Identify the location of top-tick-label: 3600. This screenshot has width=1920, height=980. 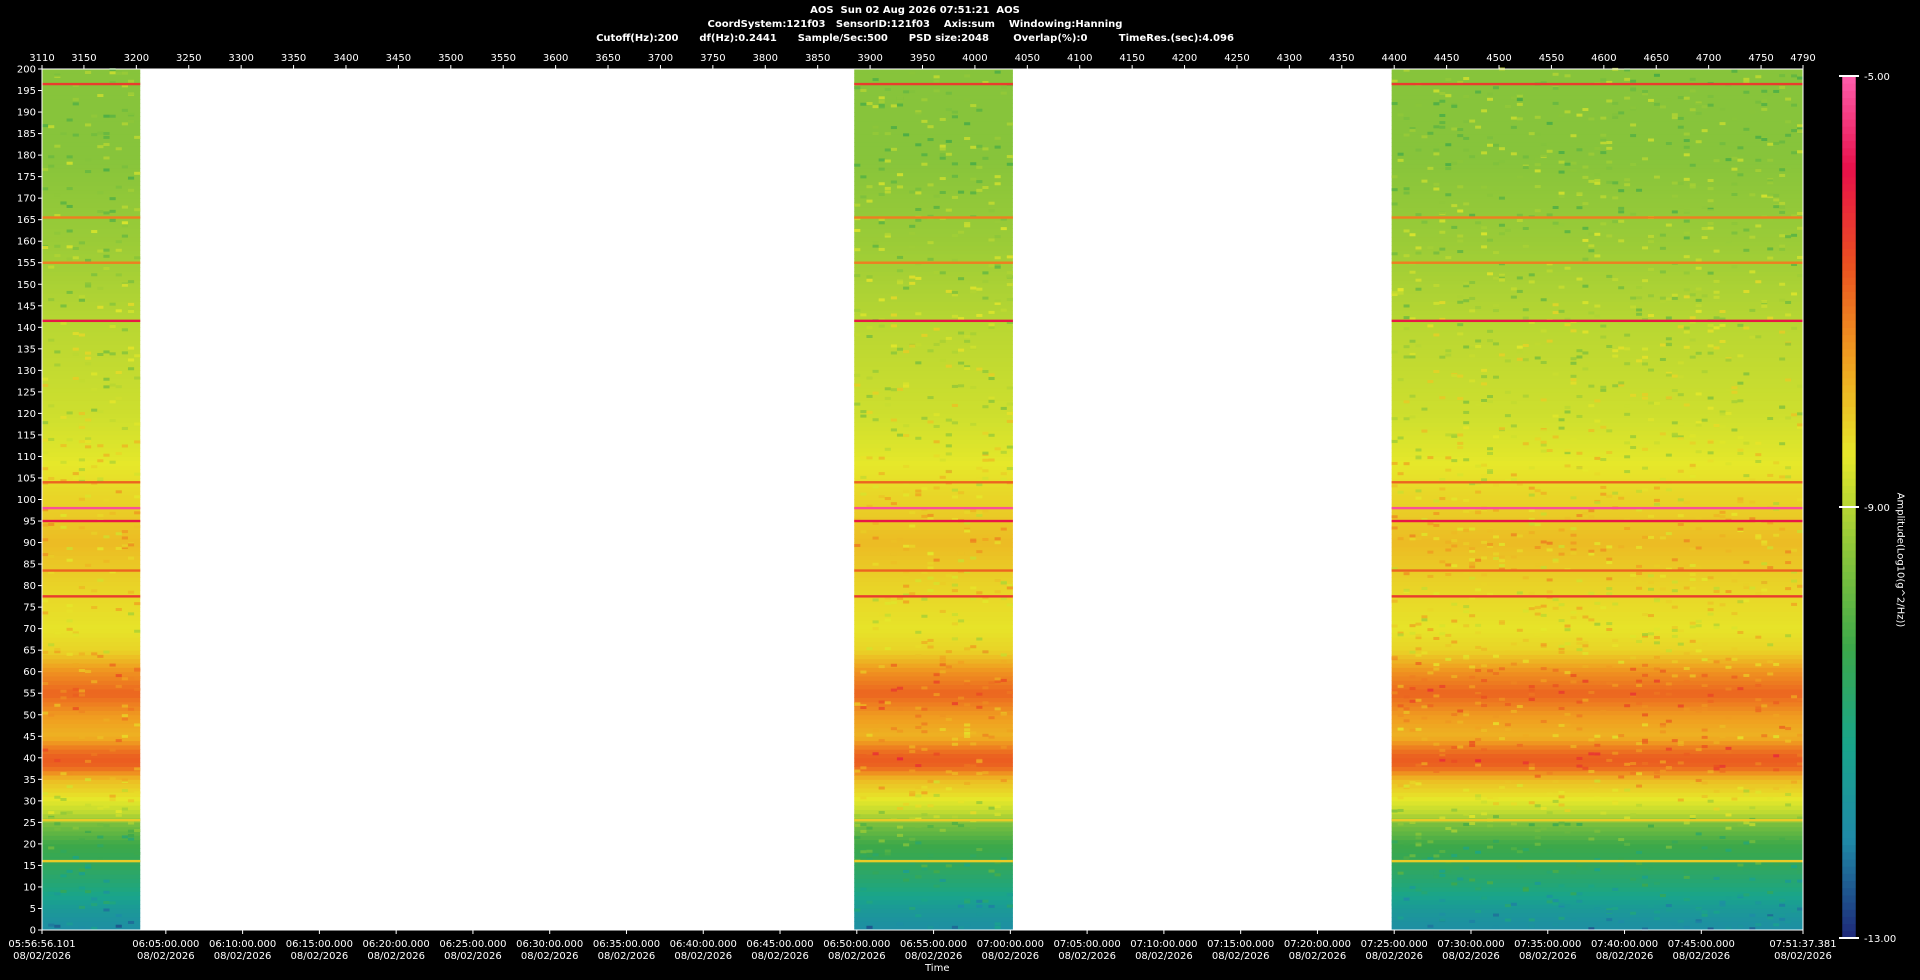
(555, 58).